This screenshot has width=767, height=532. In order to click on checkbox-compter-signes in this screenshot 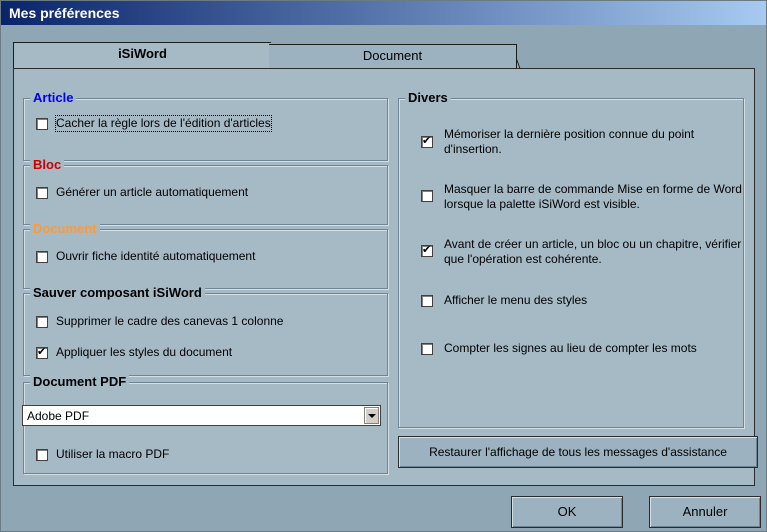, I will do `click(427, 349)`.